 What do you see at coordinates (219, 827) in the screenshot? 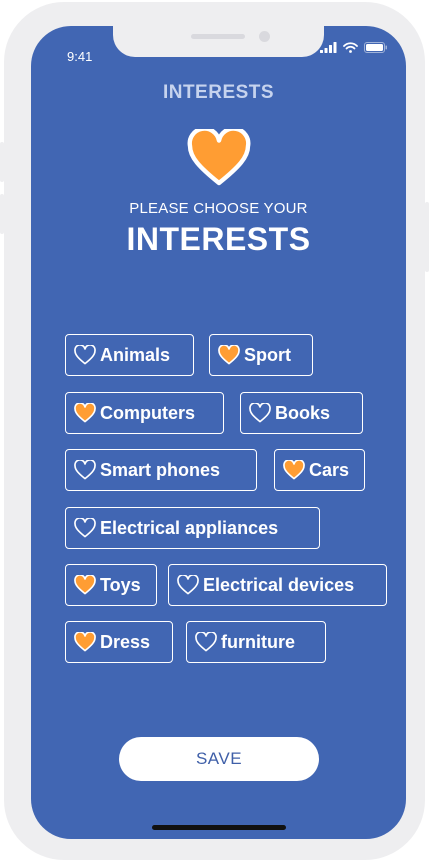
I see `home-indicator` at bounding box center [219, 827].